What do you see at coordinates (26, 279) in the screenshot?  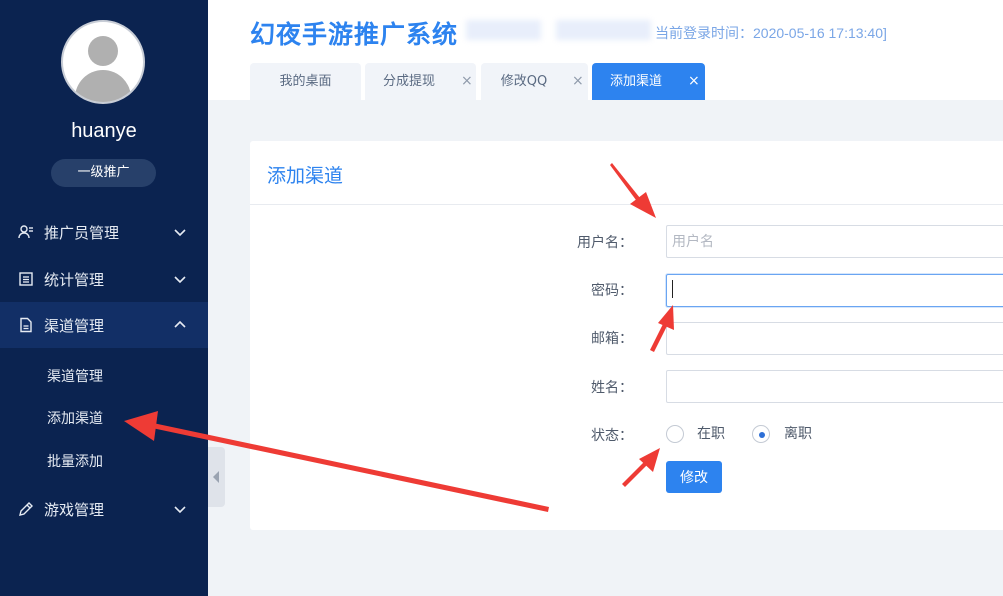 I see `list-icon` at bounding box center [26, 279].